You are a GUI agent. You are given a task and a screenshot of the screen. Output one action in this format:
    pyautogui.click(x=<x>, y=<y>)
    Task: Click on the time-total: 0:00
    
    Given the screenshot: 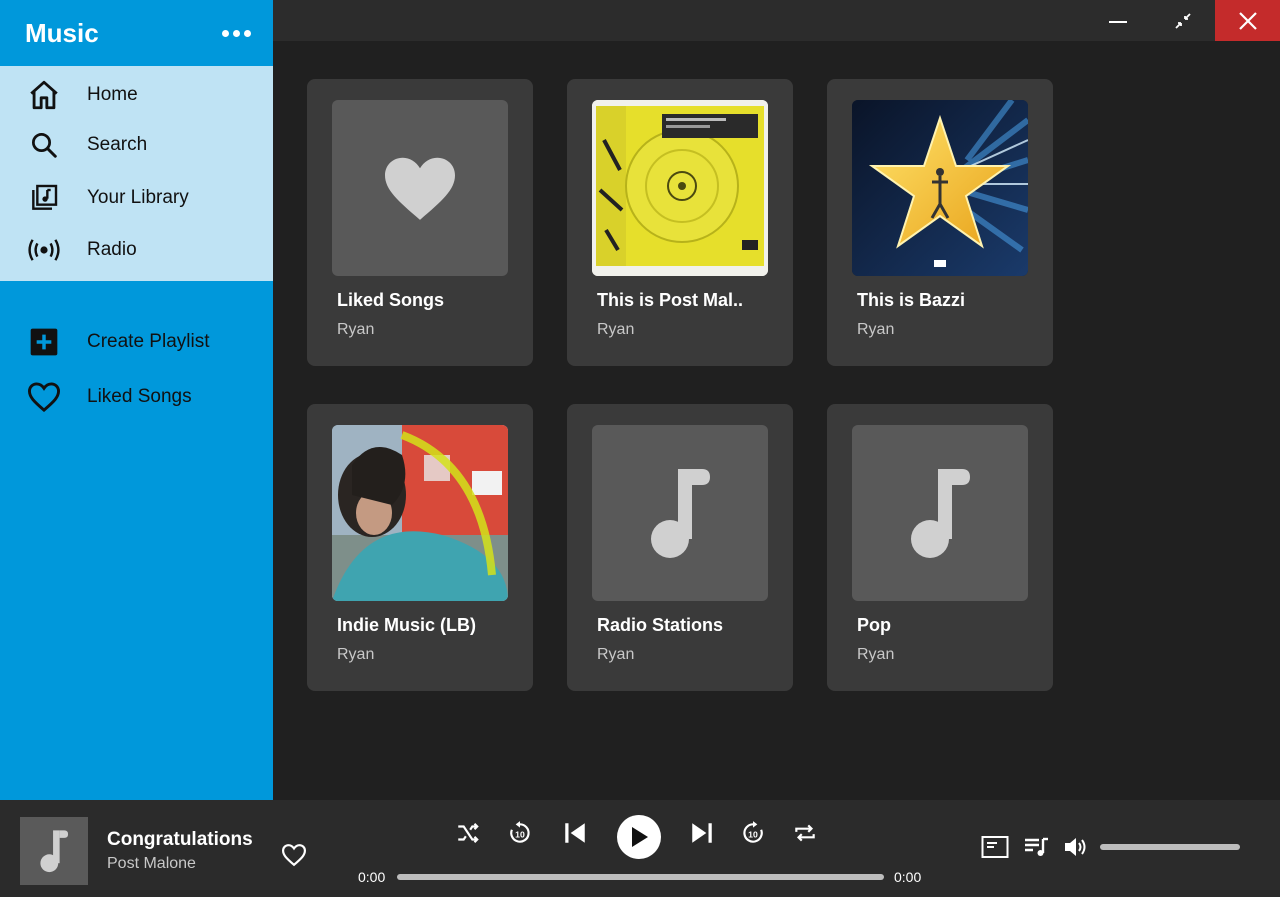 What is the action you would take?
    pyautogui.click(x=908, y=877)
    